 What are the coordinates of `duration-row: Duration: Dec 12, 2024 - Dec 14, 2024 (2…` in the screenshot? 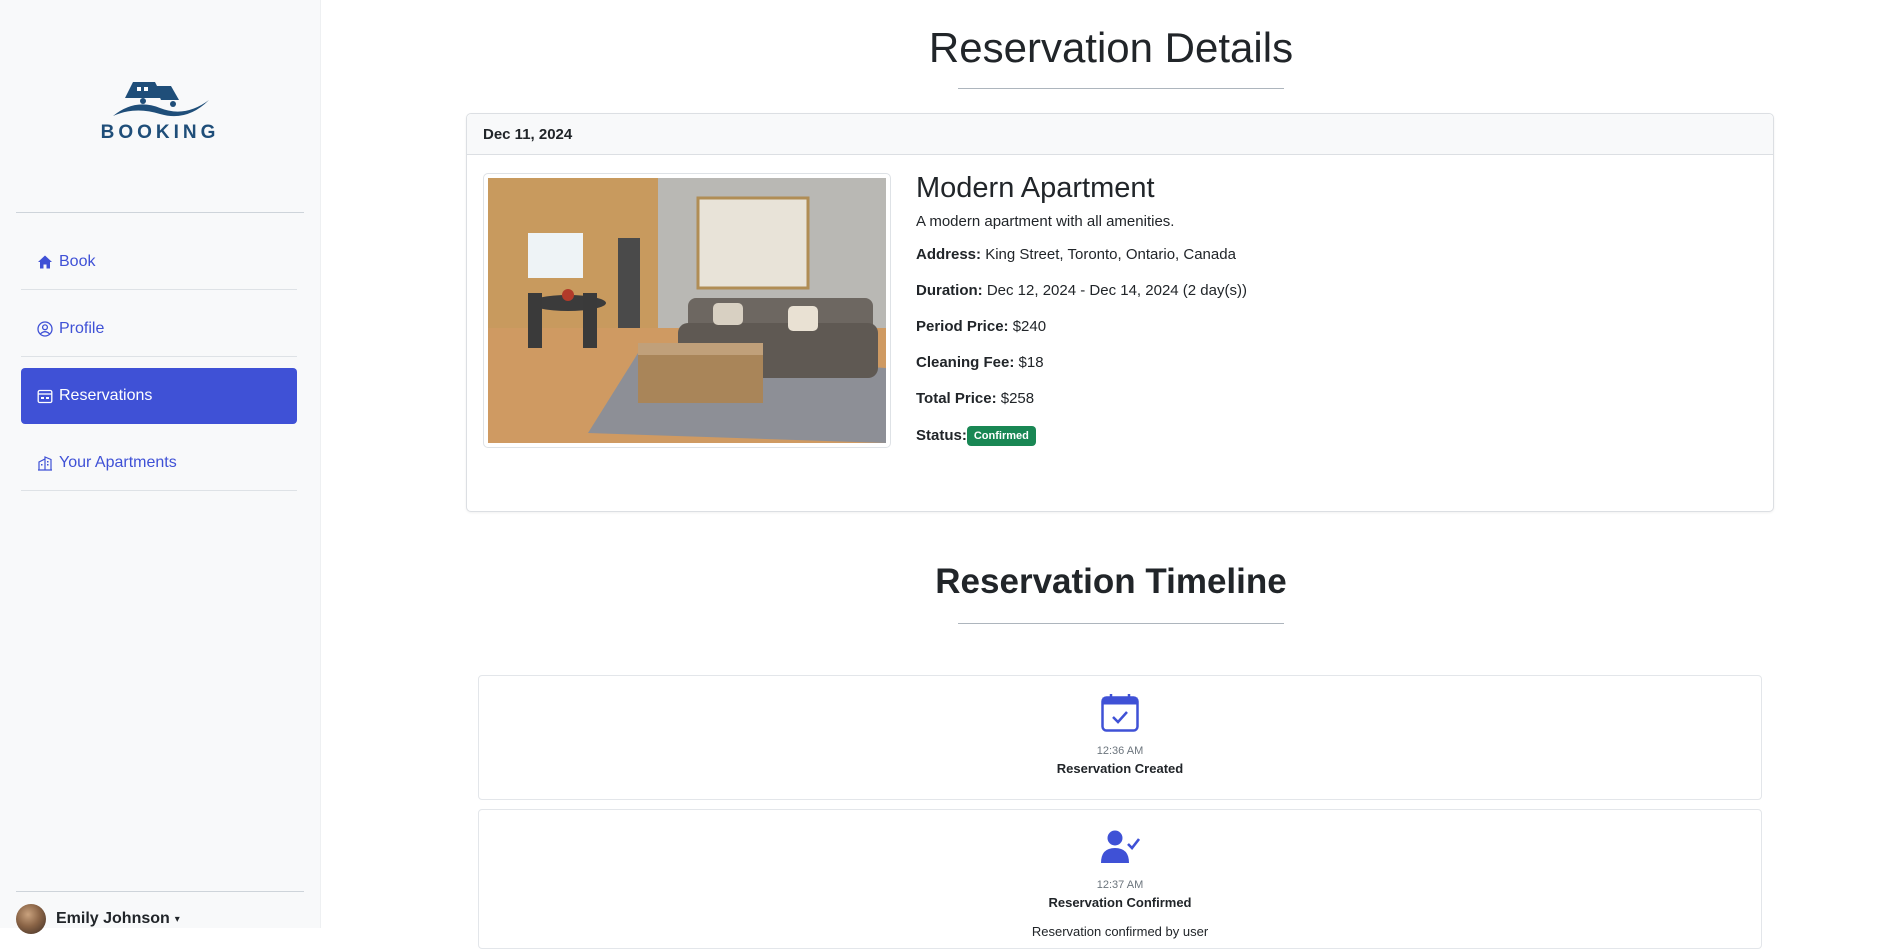 It's located at (1081, 290).